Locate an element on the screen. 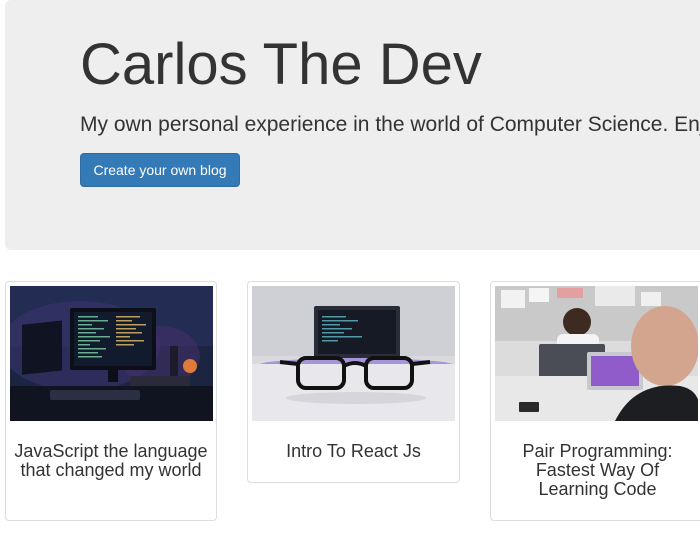 The width and height of the screenshot is (700, 540). pair-programming-photo is located at coordinates (596, 353).